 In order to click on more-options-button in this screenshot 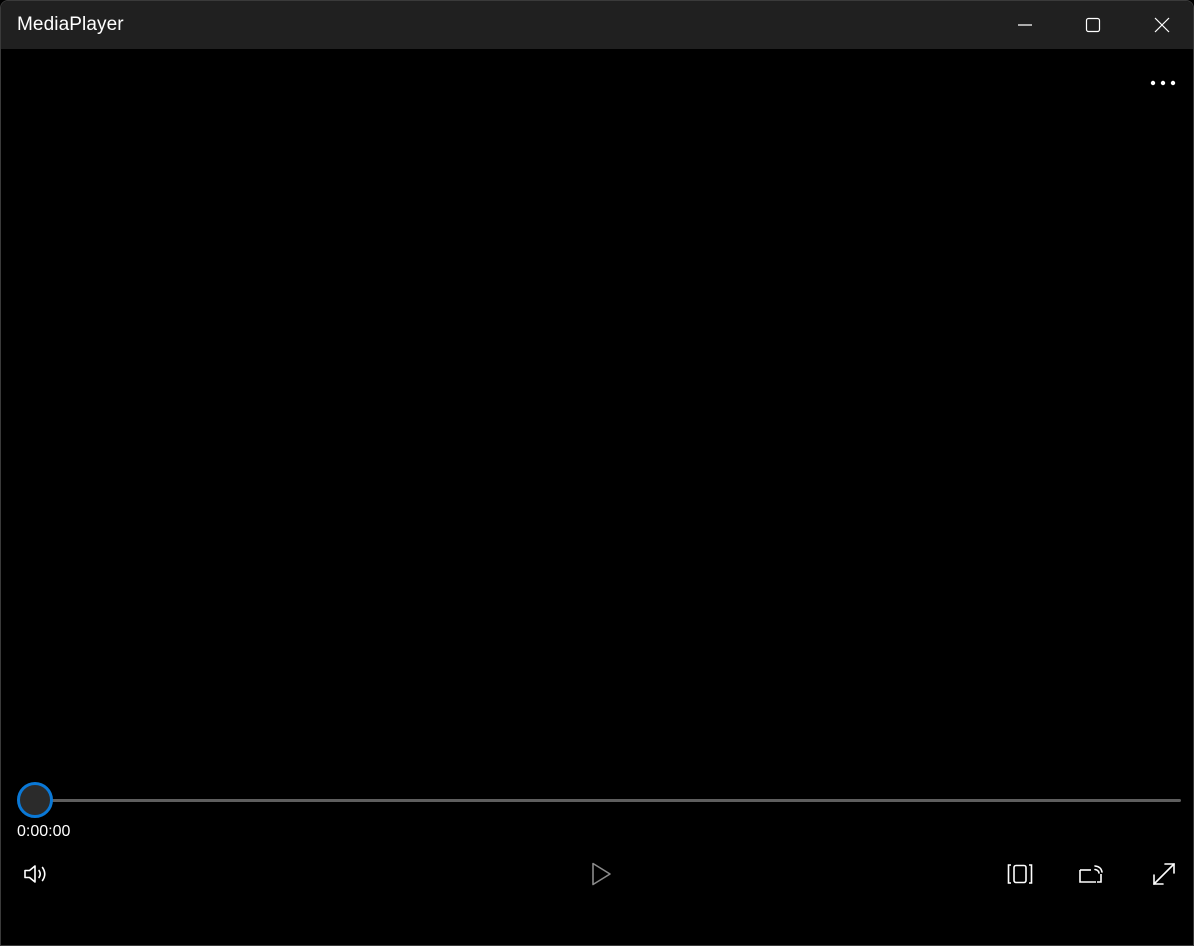, I will do `click(1163, 83)`.